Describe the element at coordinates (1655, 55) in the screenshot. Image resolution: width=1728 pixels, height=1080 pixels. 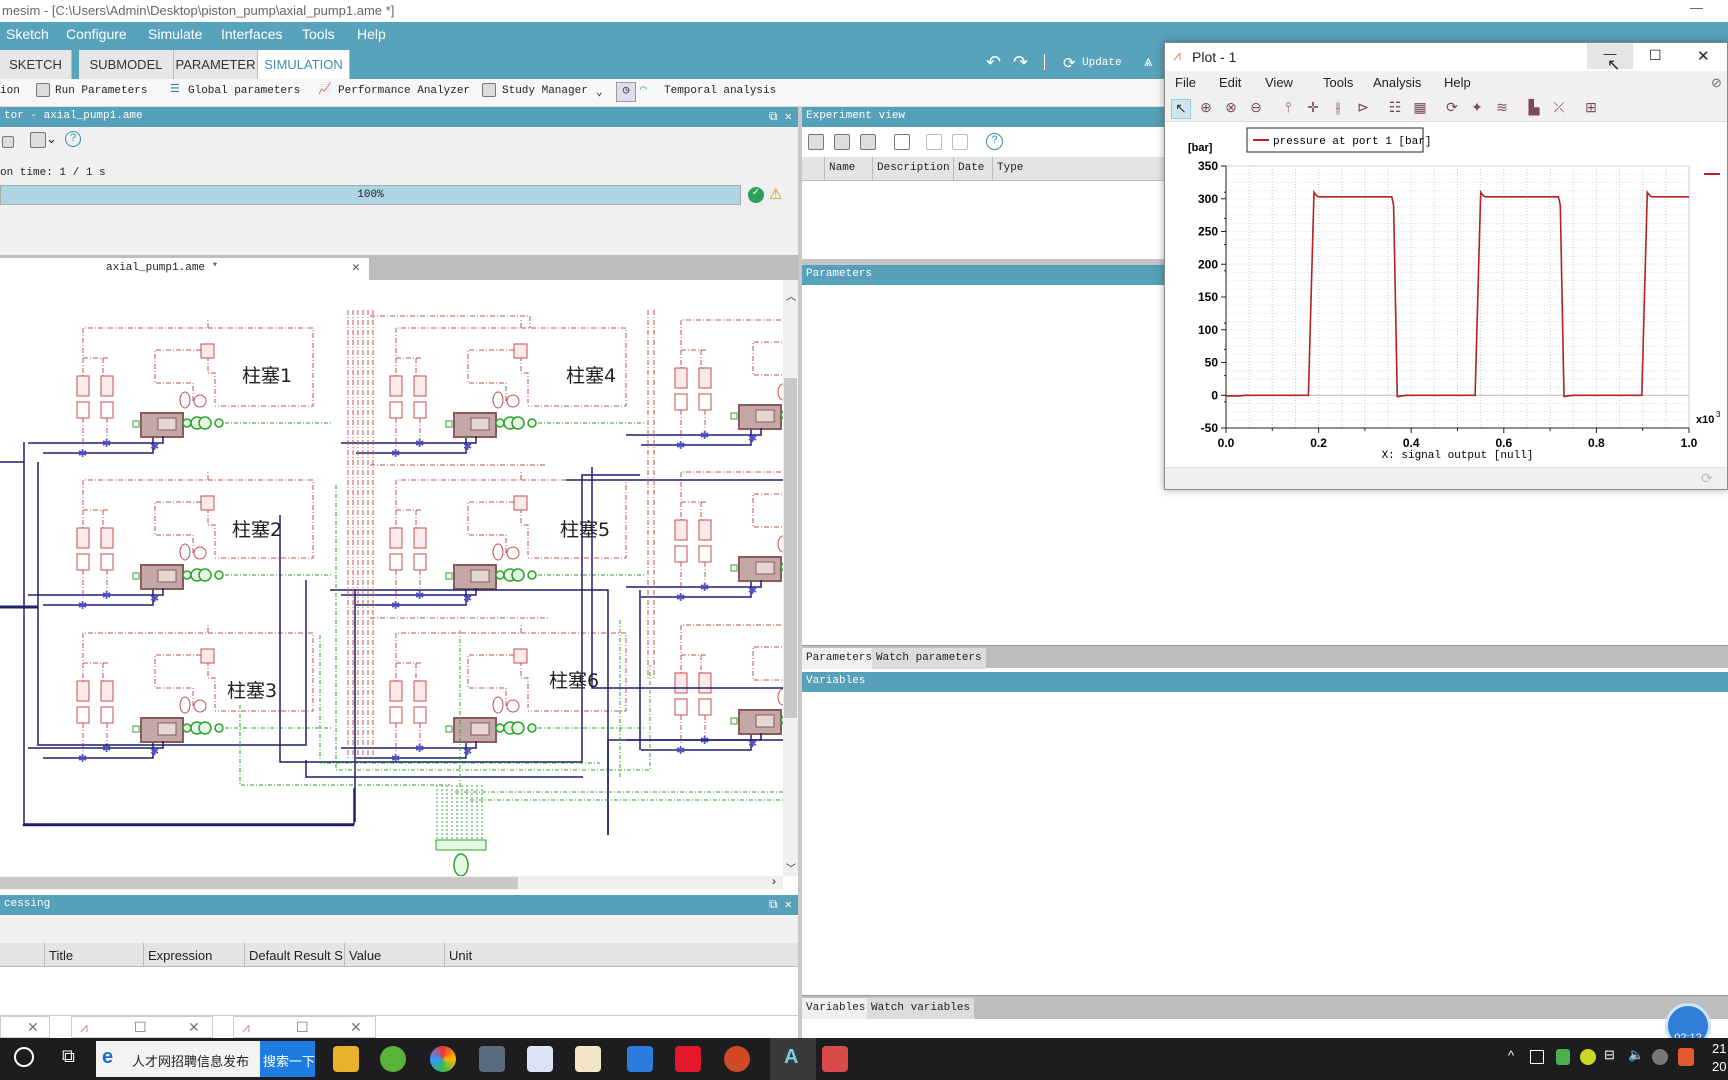
I see `maximize-button: ☐` at that location.